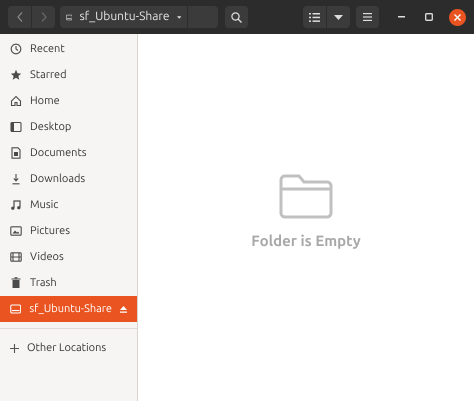  Describe the element at coordinates (429, 17) in the screenshot. I see `maximize-icon` at that location.